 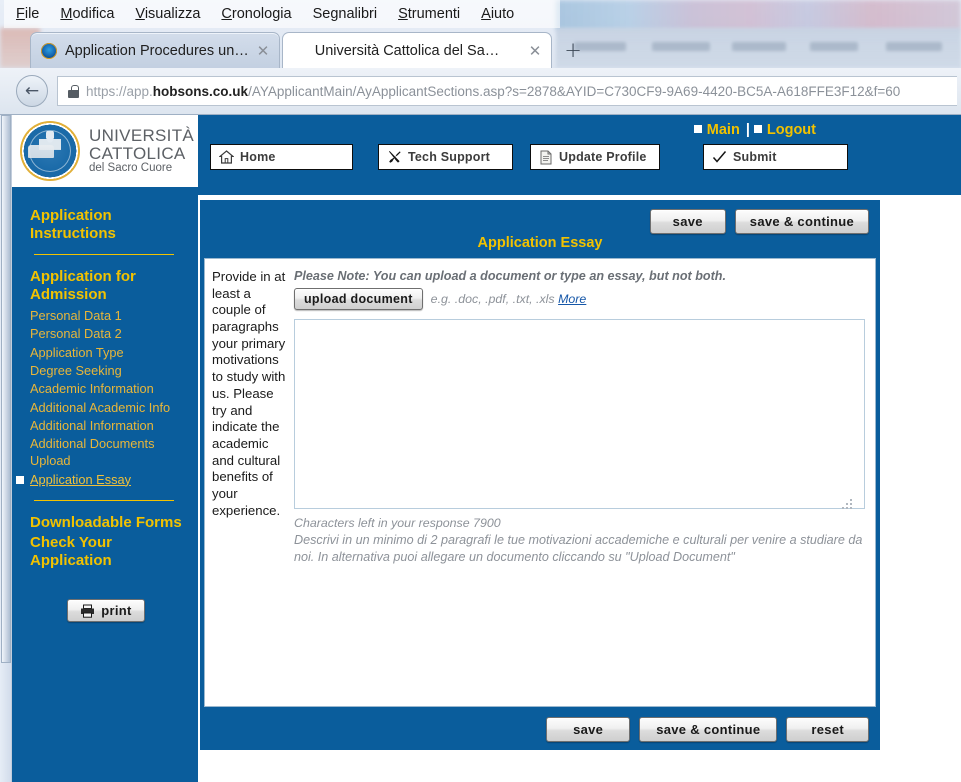 What do you see at coordinates (32, 91) in the screenshot?
I see `back-icon: ←` at bounding box center [32, 91].